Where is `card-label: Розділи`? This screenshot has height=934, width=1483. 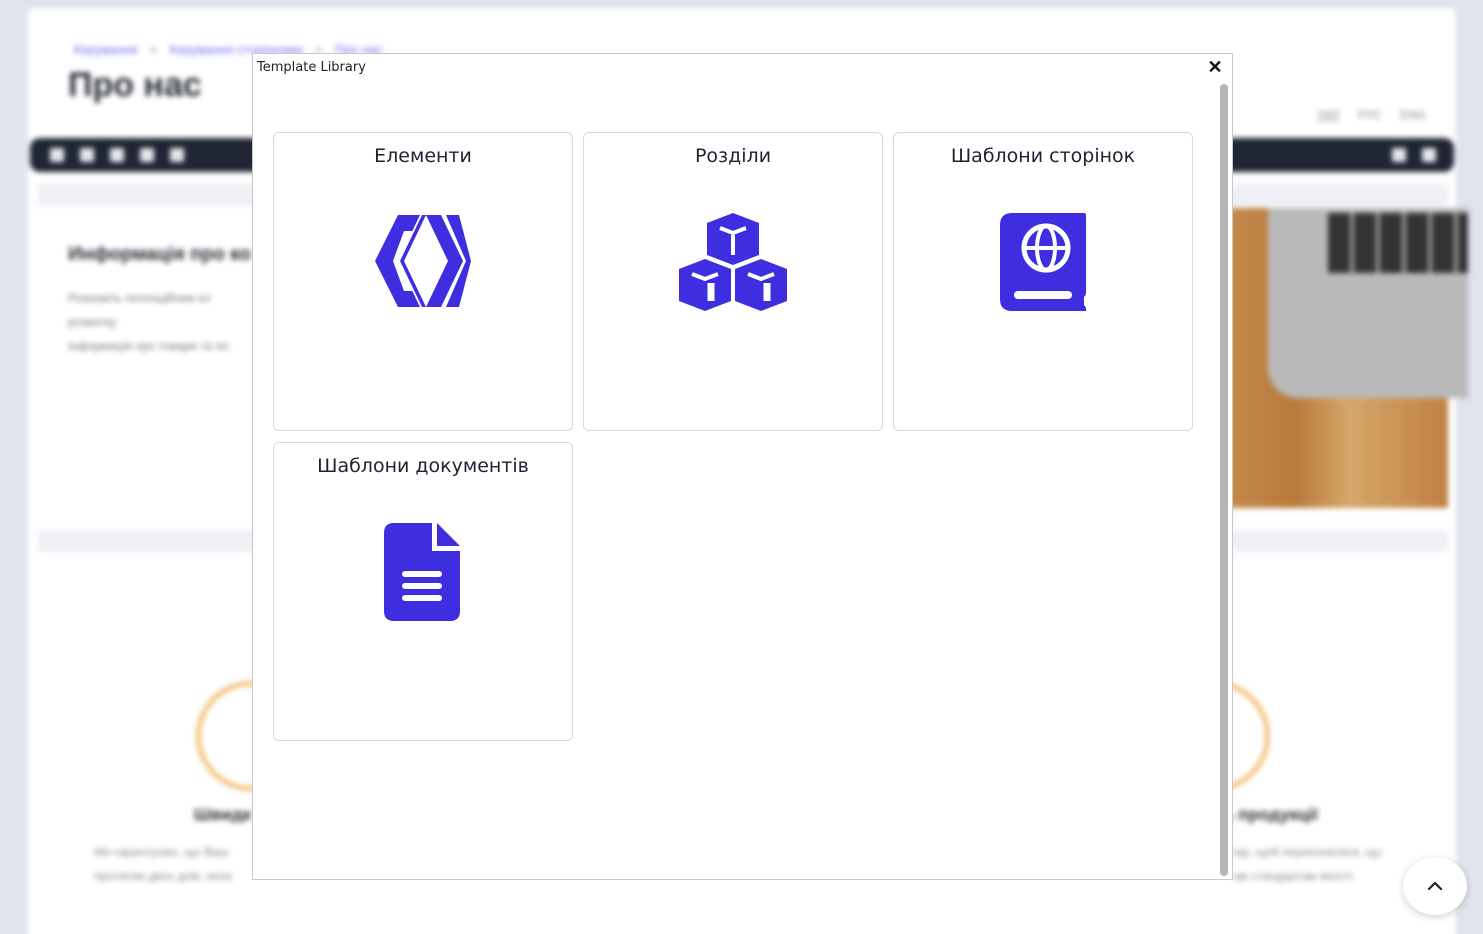
card-label: Розділи is located at coordinates (733, 156).